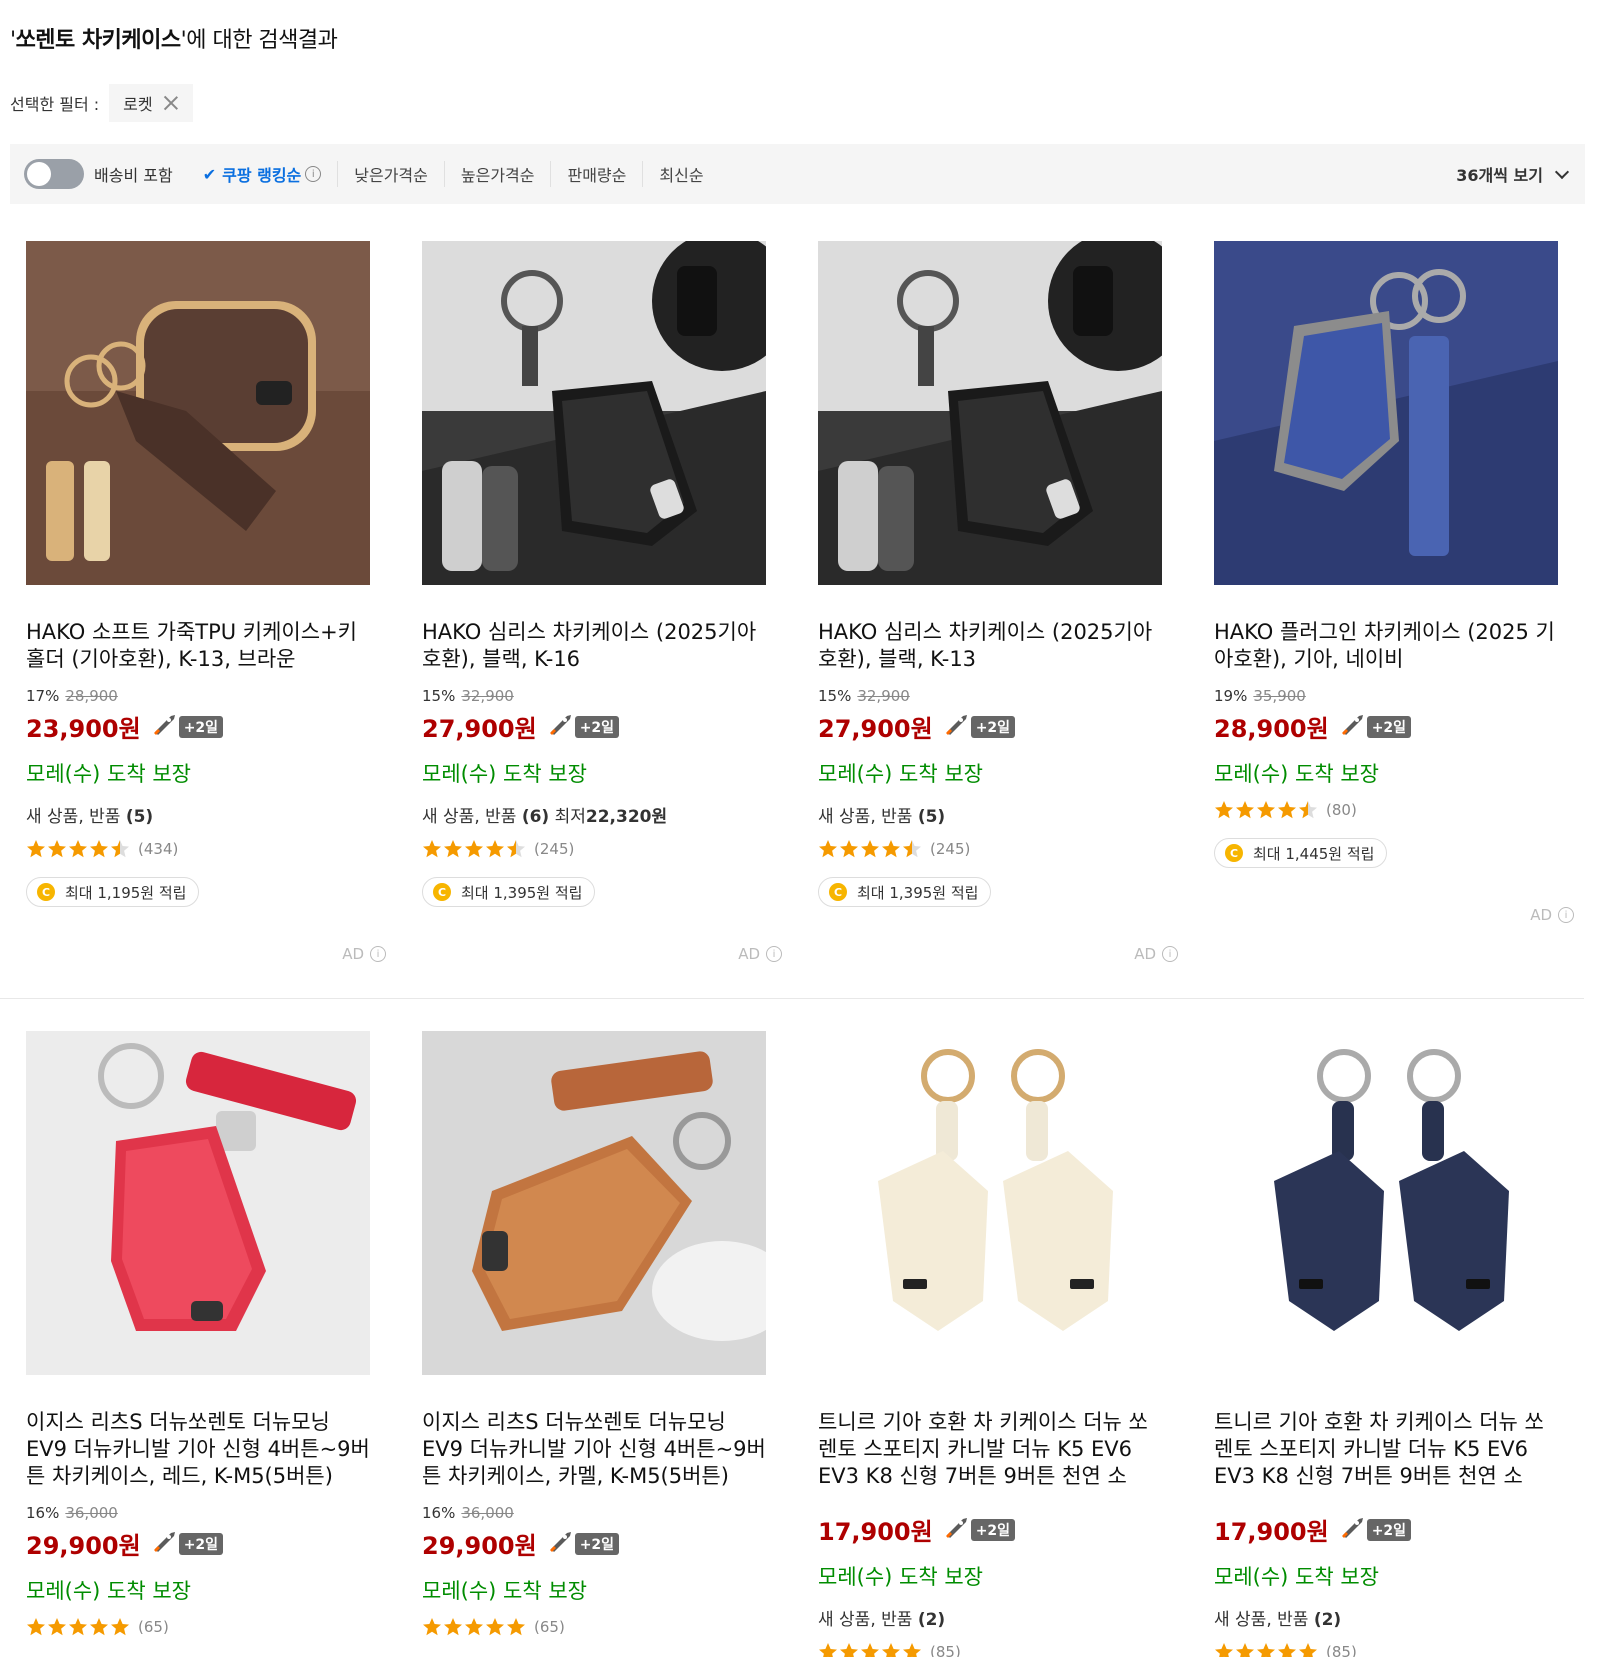 The width and height of the screenshot is (1606, 1657). What do you see at coordinates (1145, 954) in the screenshot?
I see `ad-text: AD` at bounding box center [1145, 954].